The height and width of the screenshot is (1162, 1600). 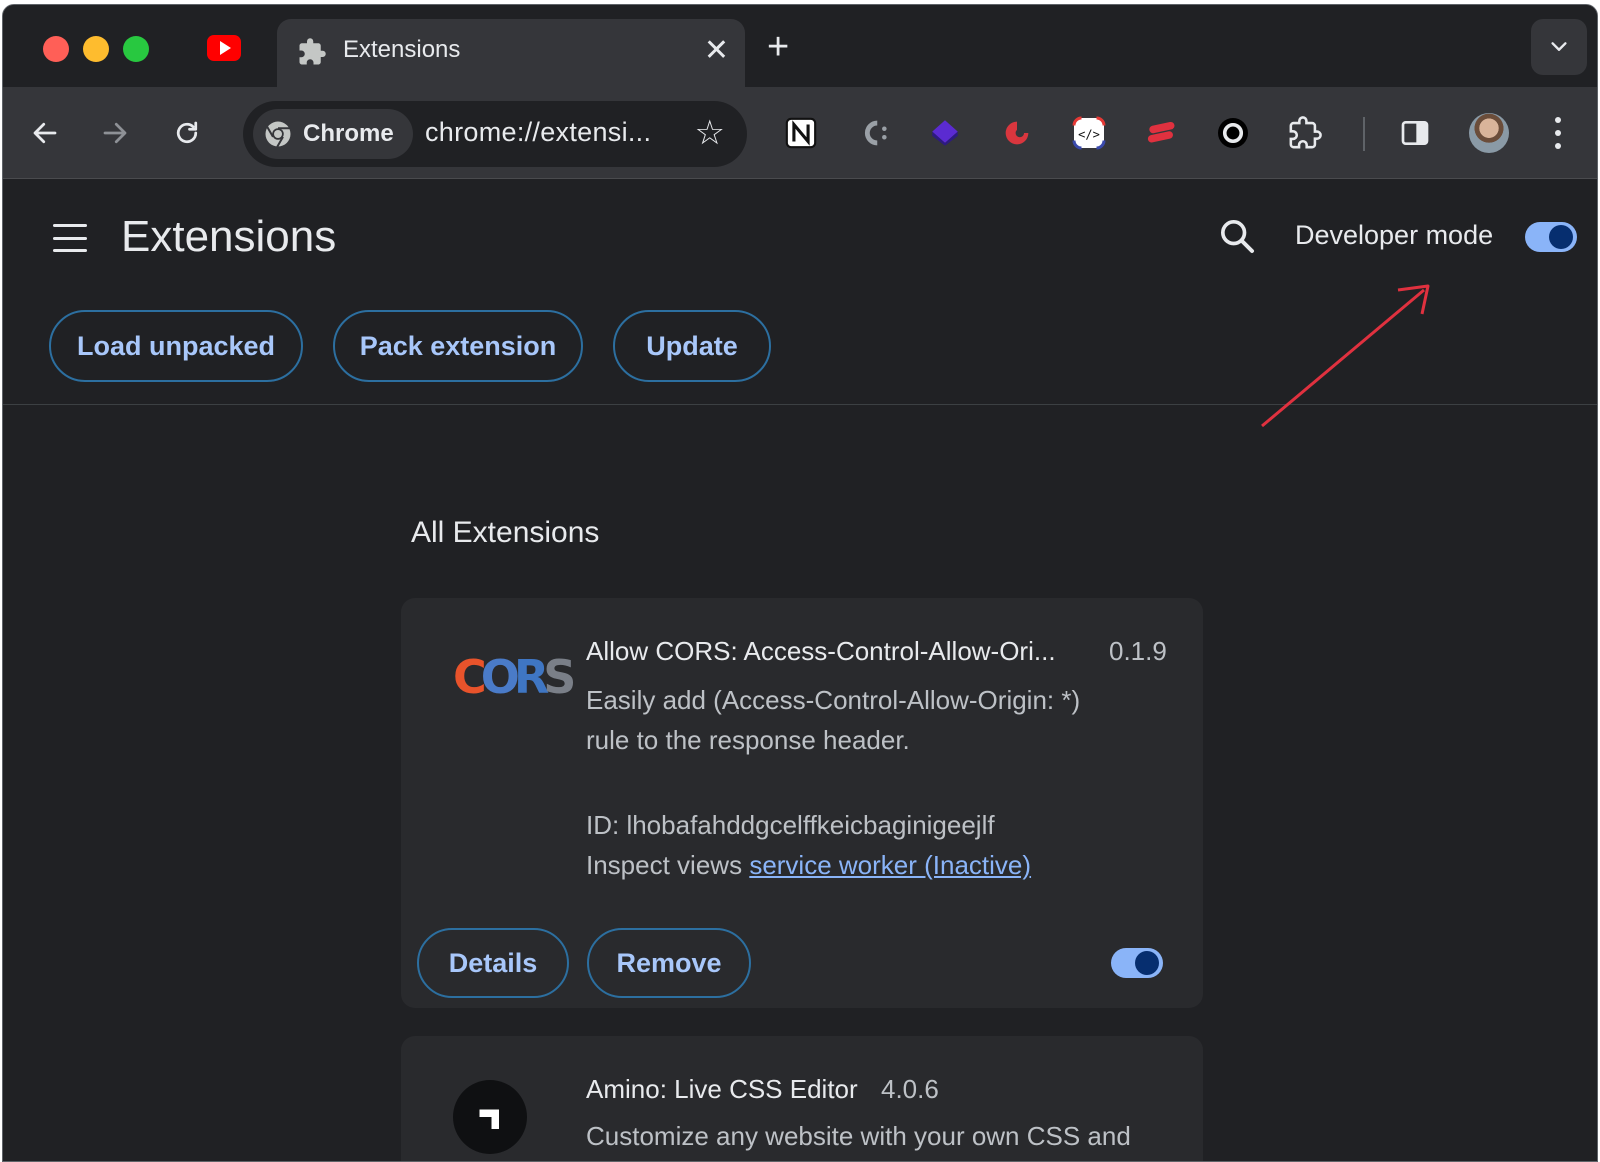 I want to click on forward-arrow-icon, so click(x=115, y=133).